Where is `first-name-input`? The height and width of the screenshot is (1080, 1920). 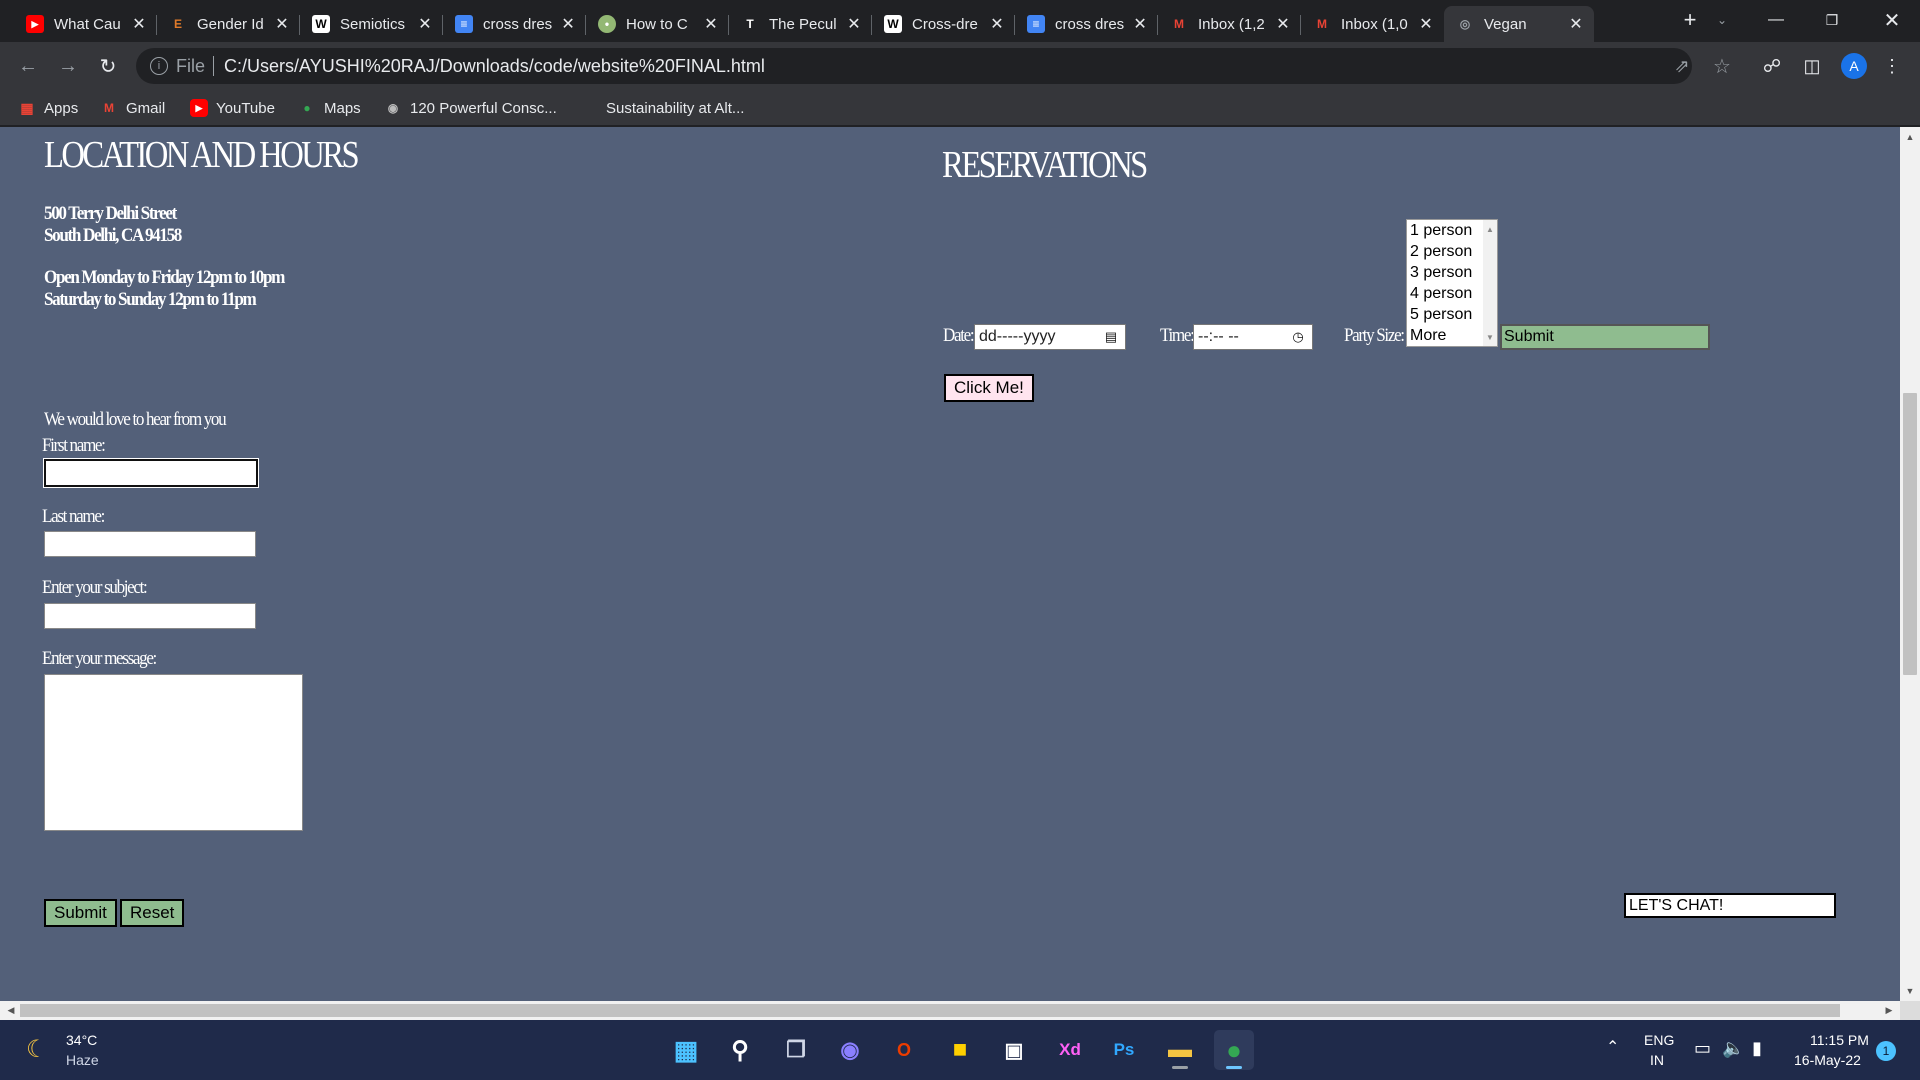 first-name-input is located at coordinates (151, 473).